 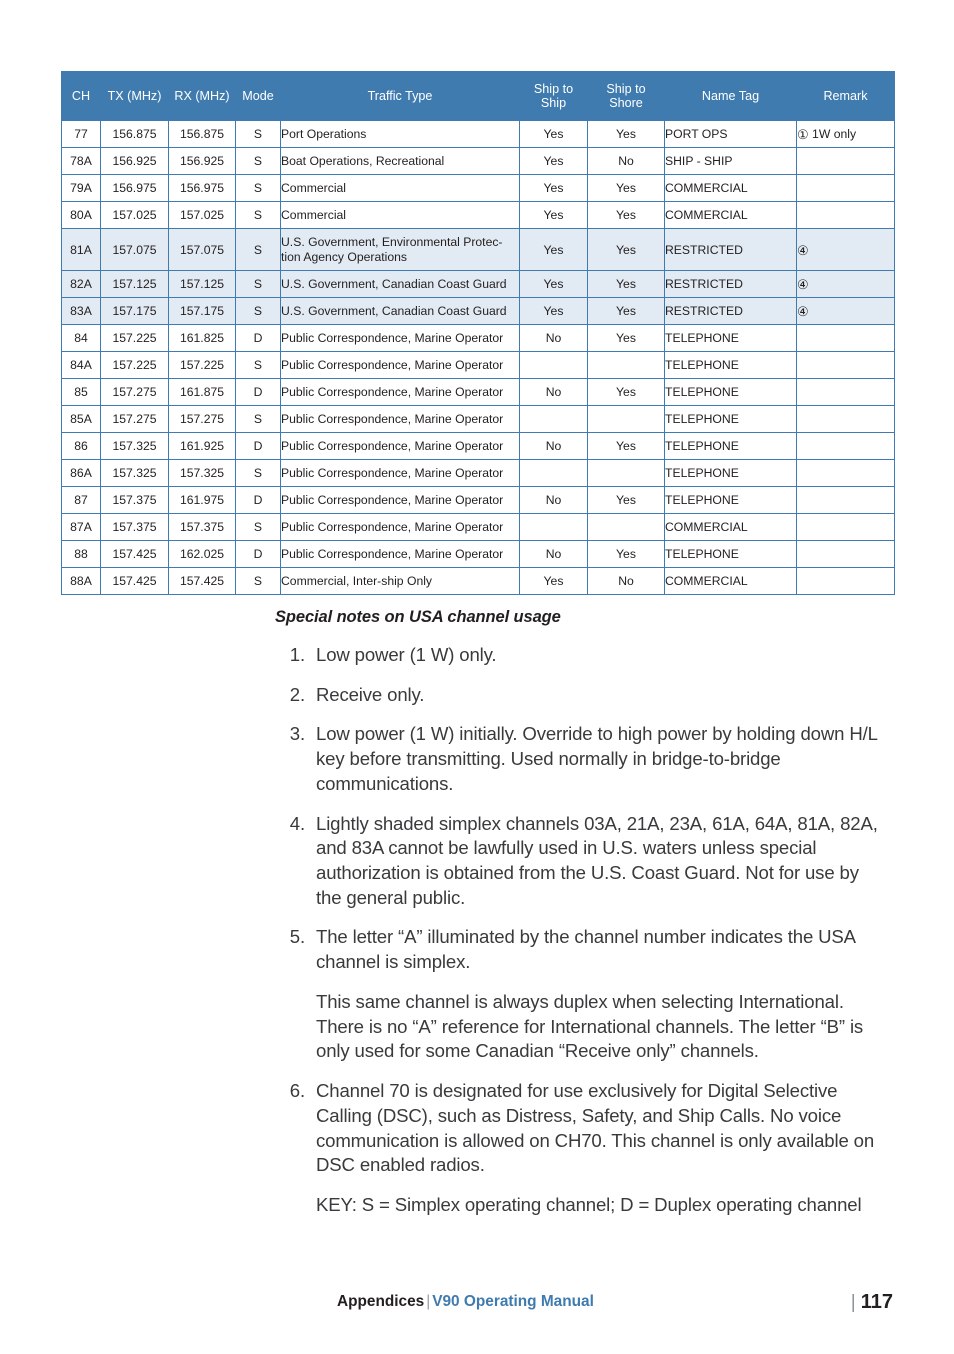 What do you see at coordinates (81, 419) in the screenshot?
I see `cell-channel: 85A` at bounding box center [81, 419].